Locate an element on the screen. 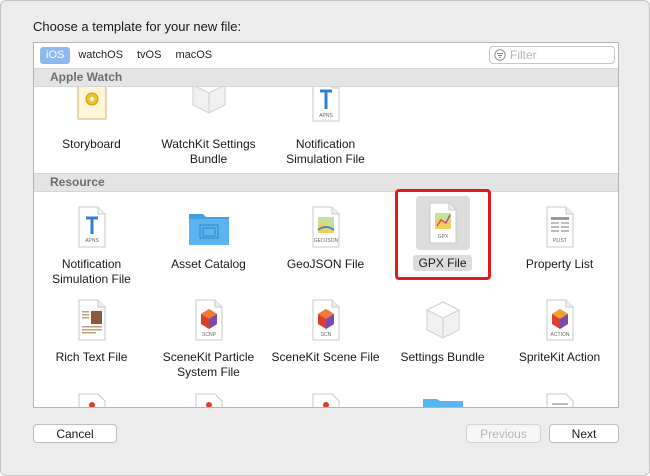 The width and height of the screenshot is (650, 476). template-watchkit-settings-bundle: WatchKit Settings Bundle is located at coordinates (208, 127).